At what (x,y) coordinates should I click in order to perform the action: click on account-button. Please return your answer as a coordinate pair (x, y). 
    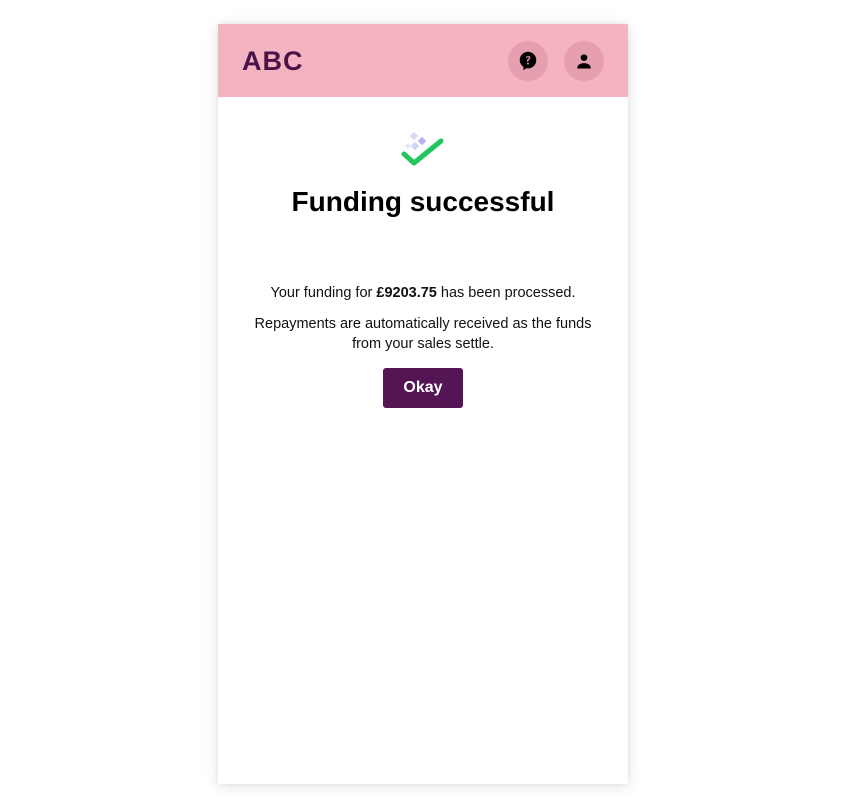
    Looking at the image, I should click on (584, 61).